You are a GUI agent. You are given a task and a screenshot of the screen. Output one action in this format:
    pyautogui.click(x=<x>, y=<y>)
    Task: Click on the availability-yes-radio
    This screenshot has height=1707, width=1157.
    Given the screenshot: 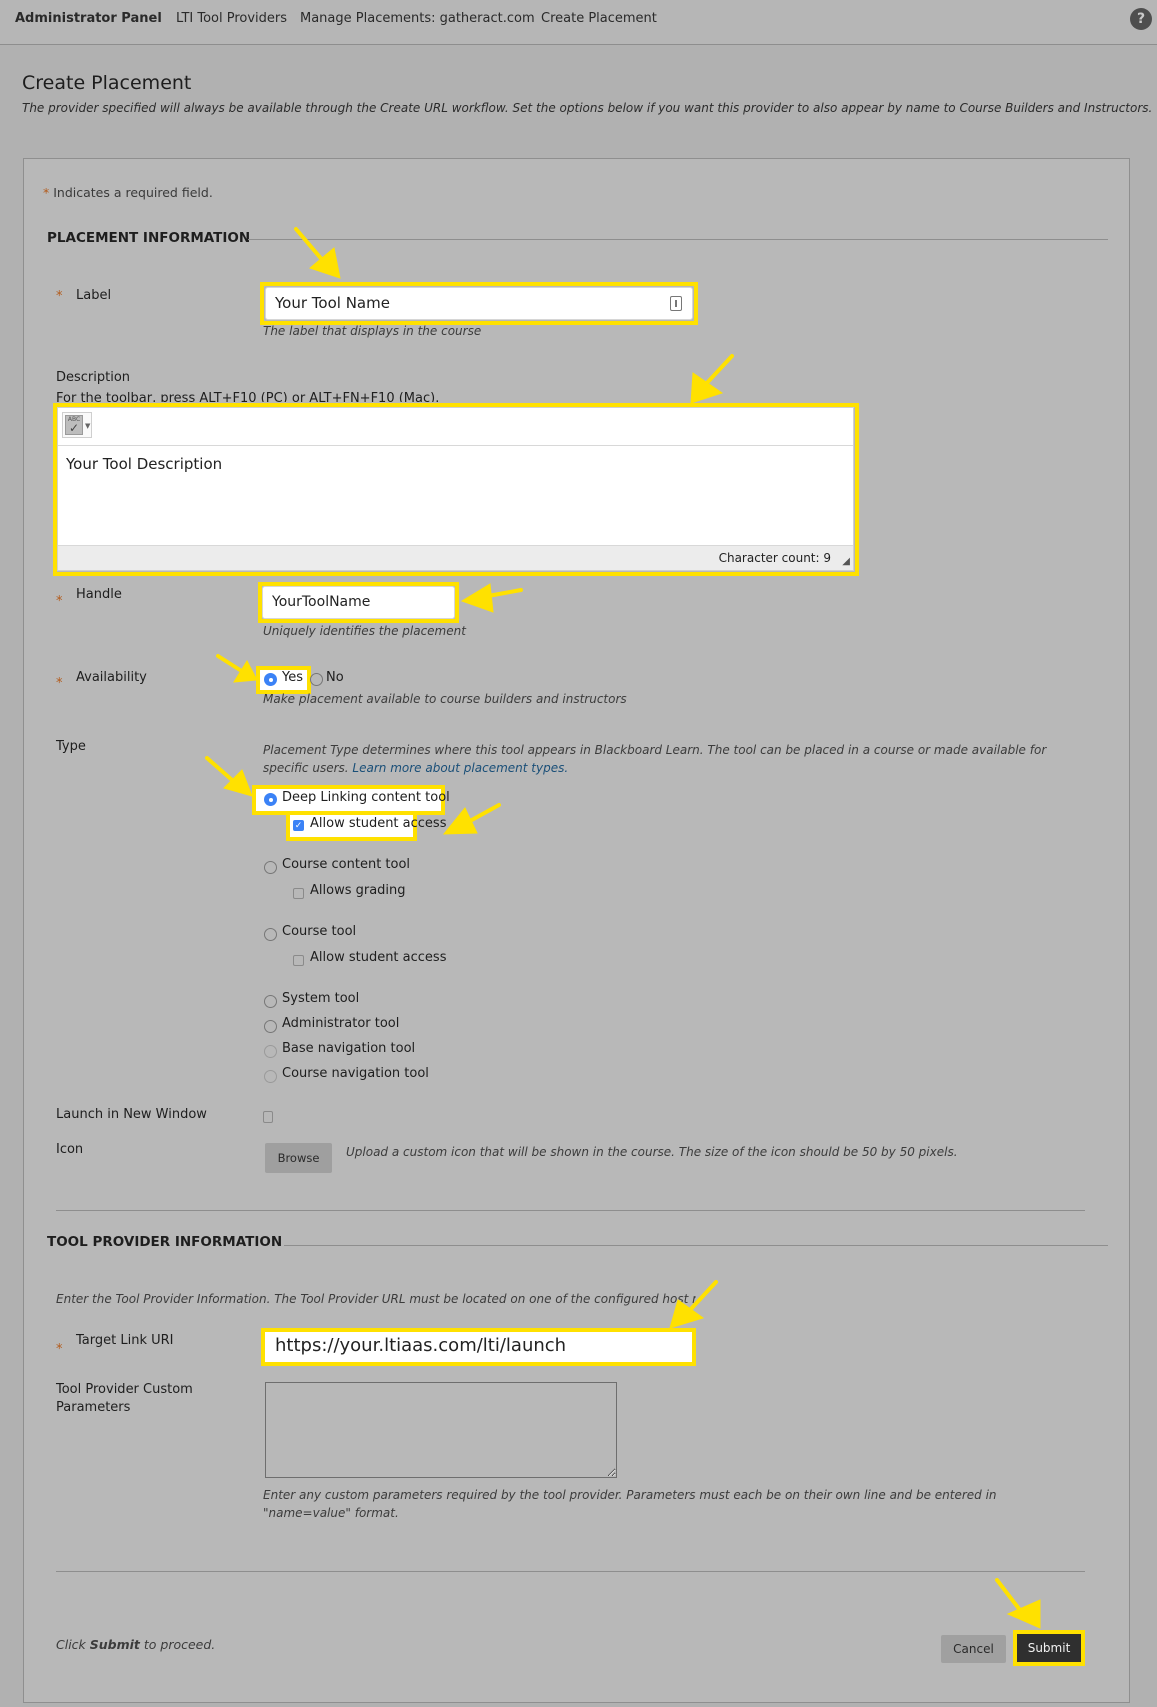 What is the action you would take?
    pyautogui.click(x=270, y=679)
    